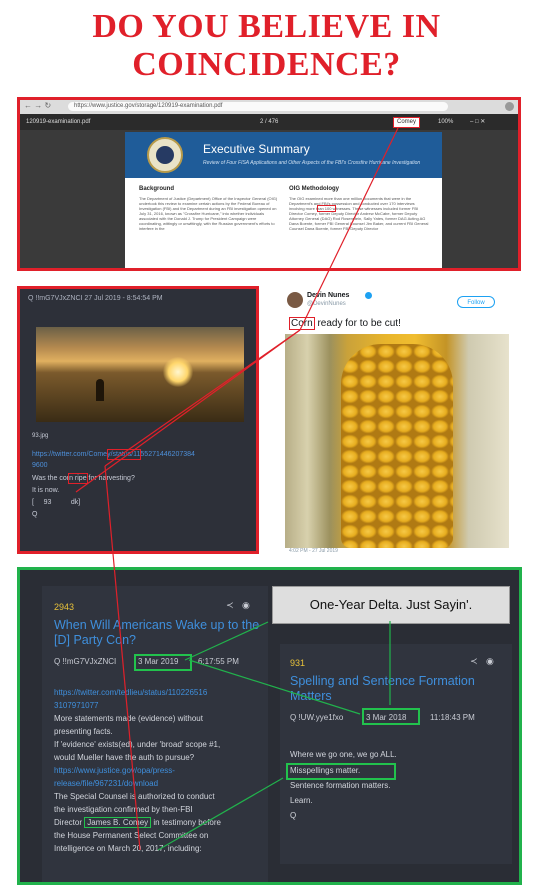  What do you see at coordinates (226, 641) in the screenshot?
I see `green-connector-delta-left` at bounding box center [226, 641].